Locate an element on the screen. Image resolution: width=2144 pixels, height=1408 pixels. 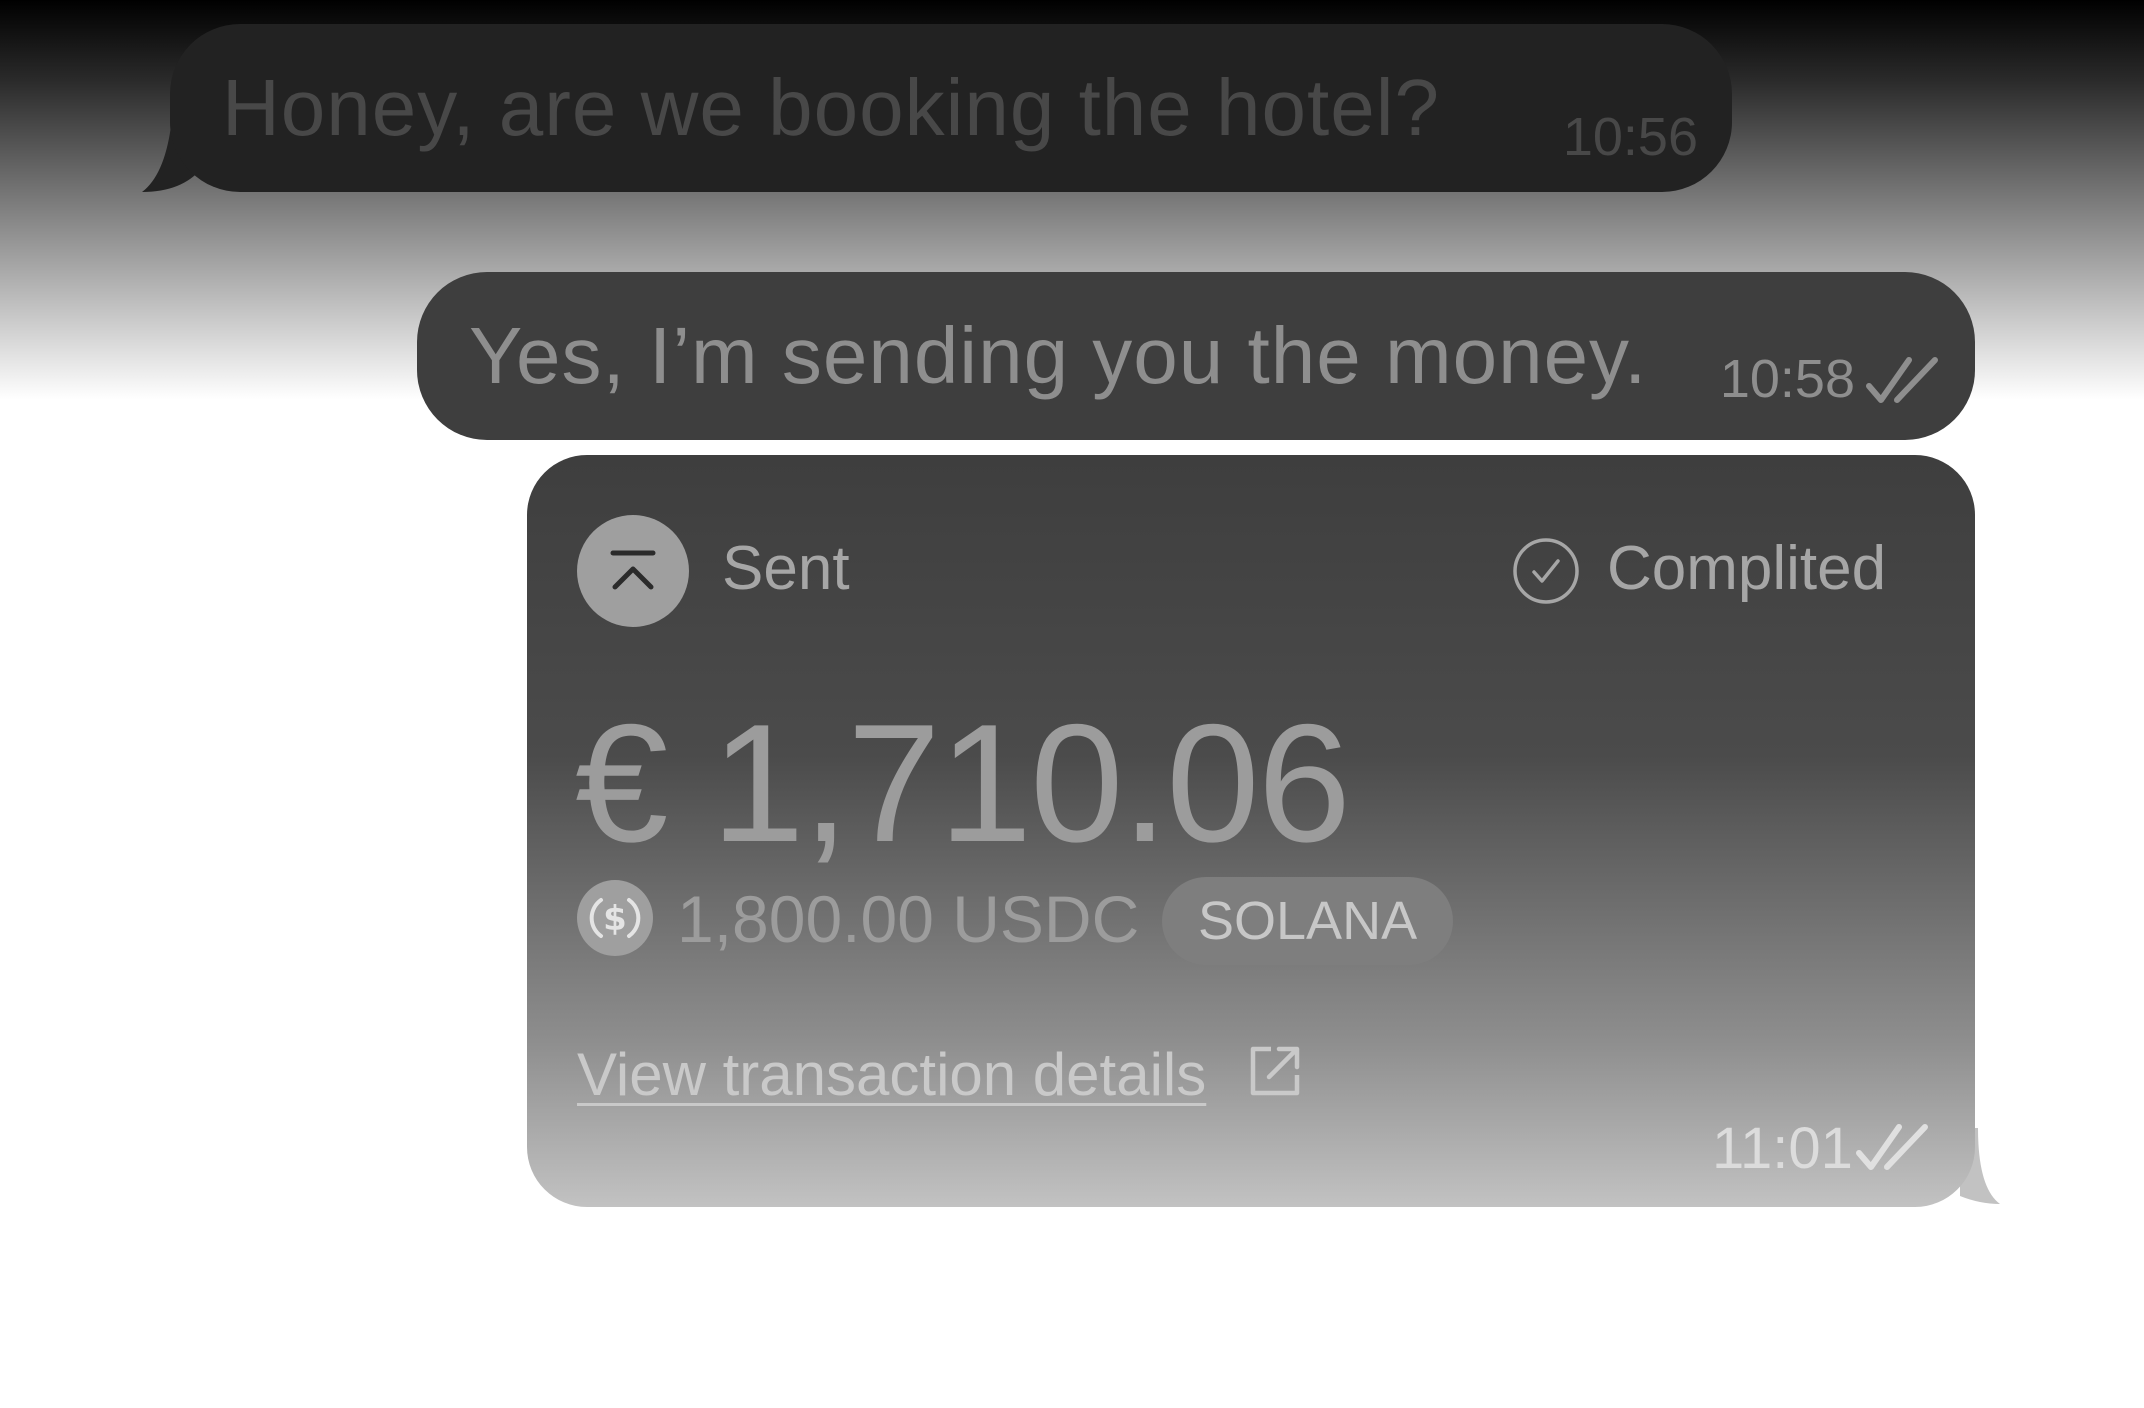
transfer-direction-label: Sent is located at coordinates (786, 568).